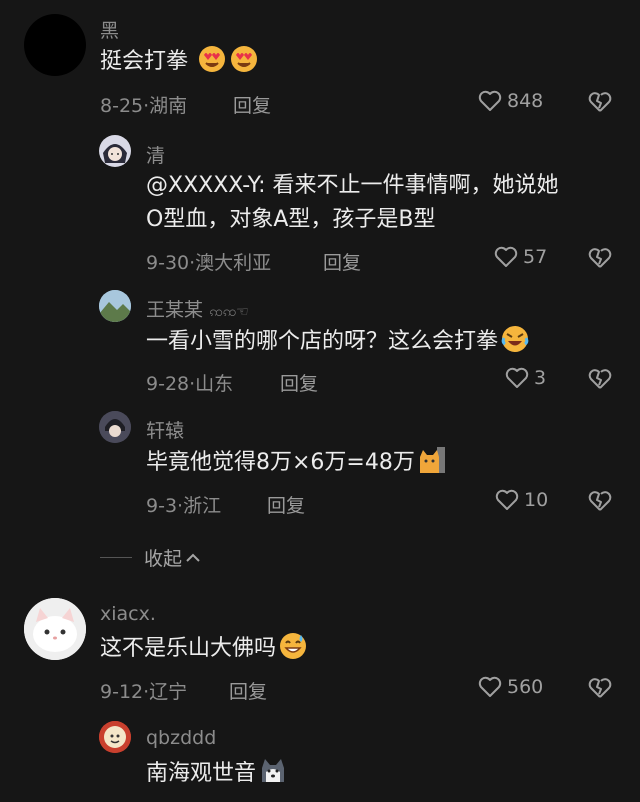 The height and width of the screenshot is (802, 640). Describe the element at coordinates (229, 312) in the screenshot. I see `comment-author-decoration: ꩡꩡ☜` at that location.